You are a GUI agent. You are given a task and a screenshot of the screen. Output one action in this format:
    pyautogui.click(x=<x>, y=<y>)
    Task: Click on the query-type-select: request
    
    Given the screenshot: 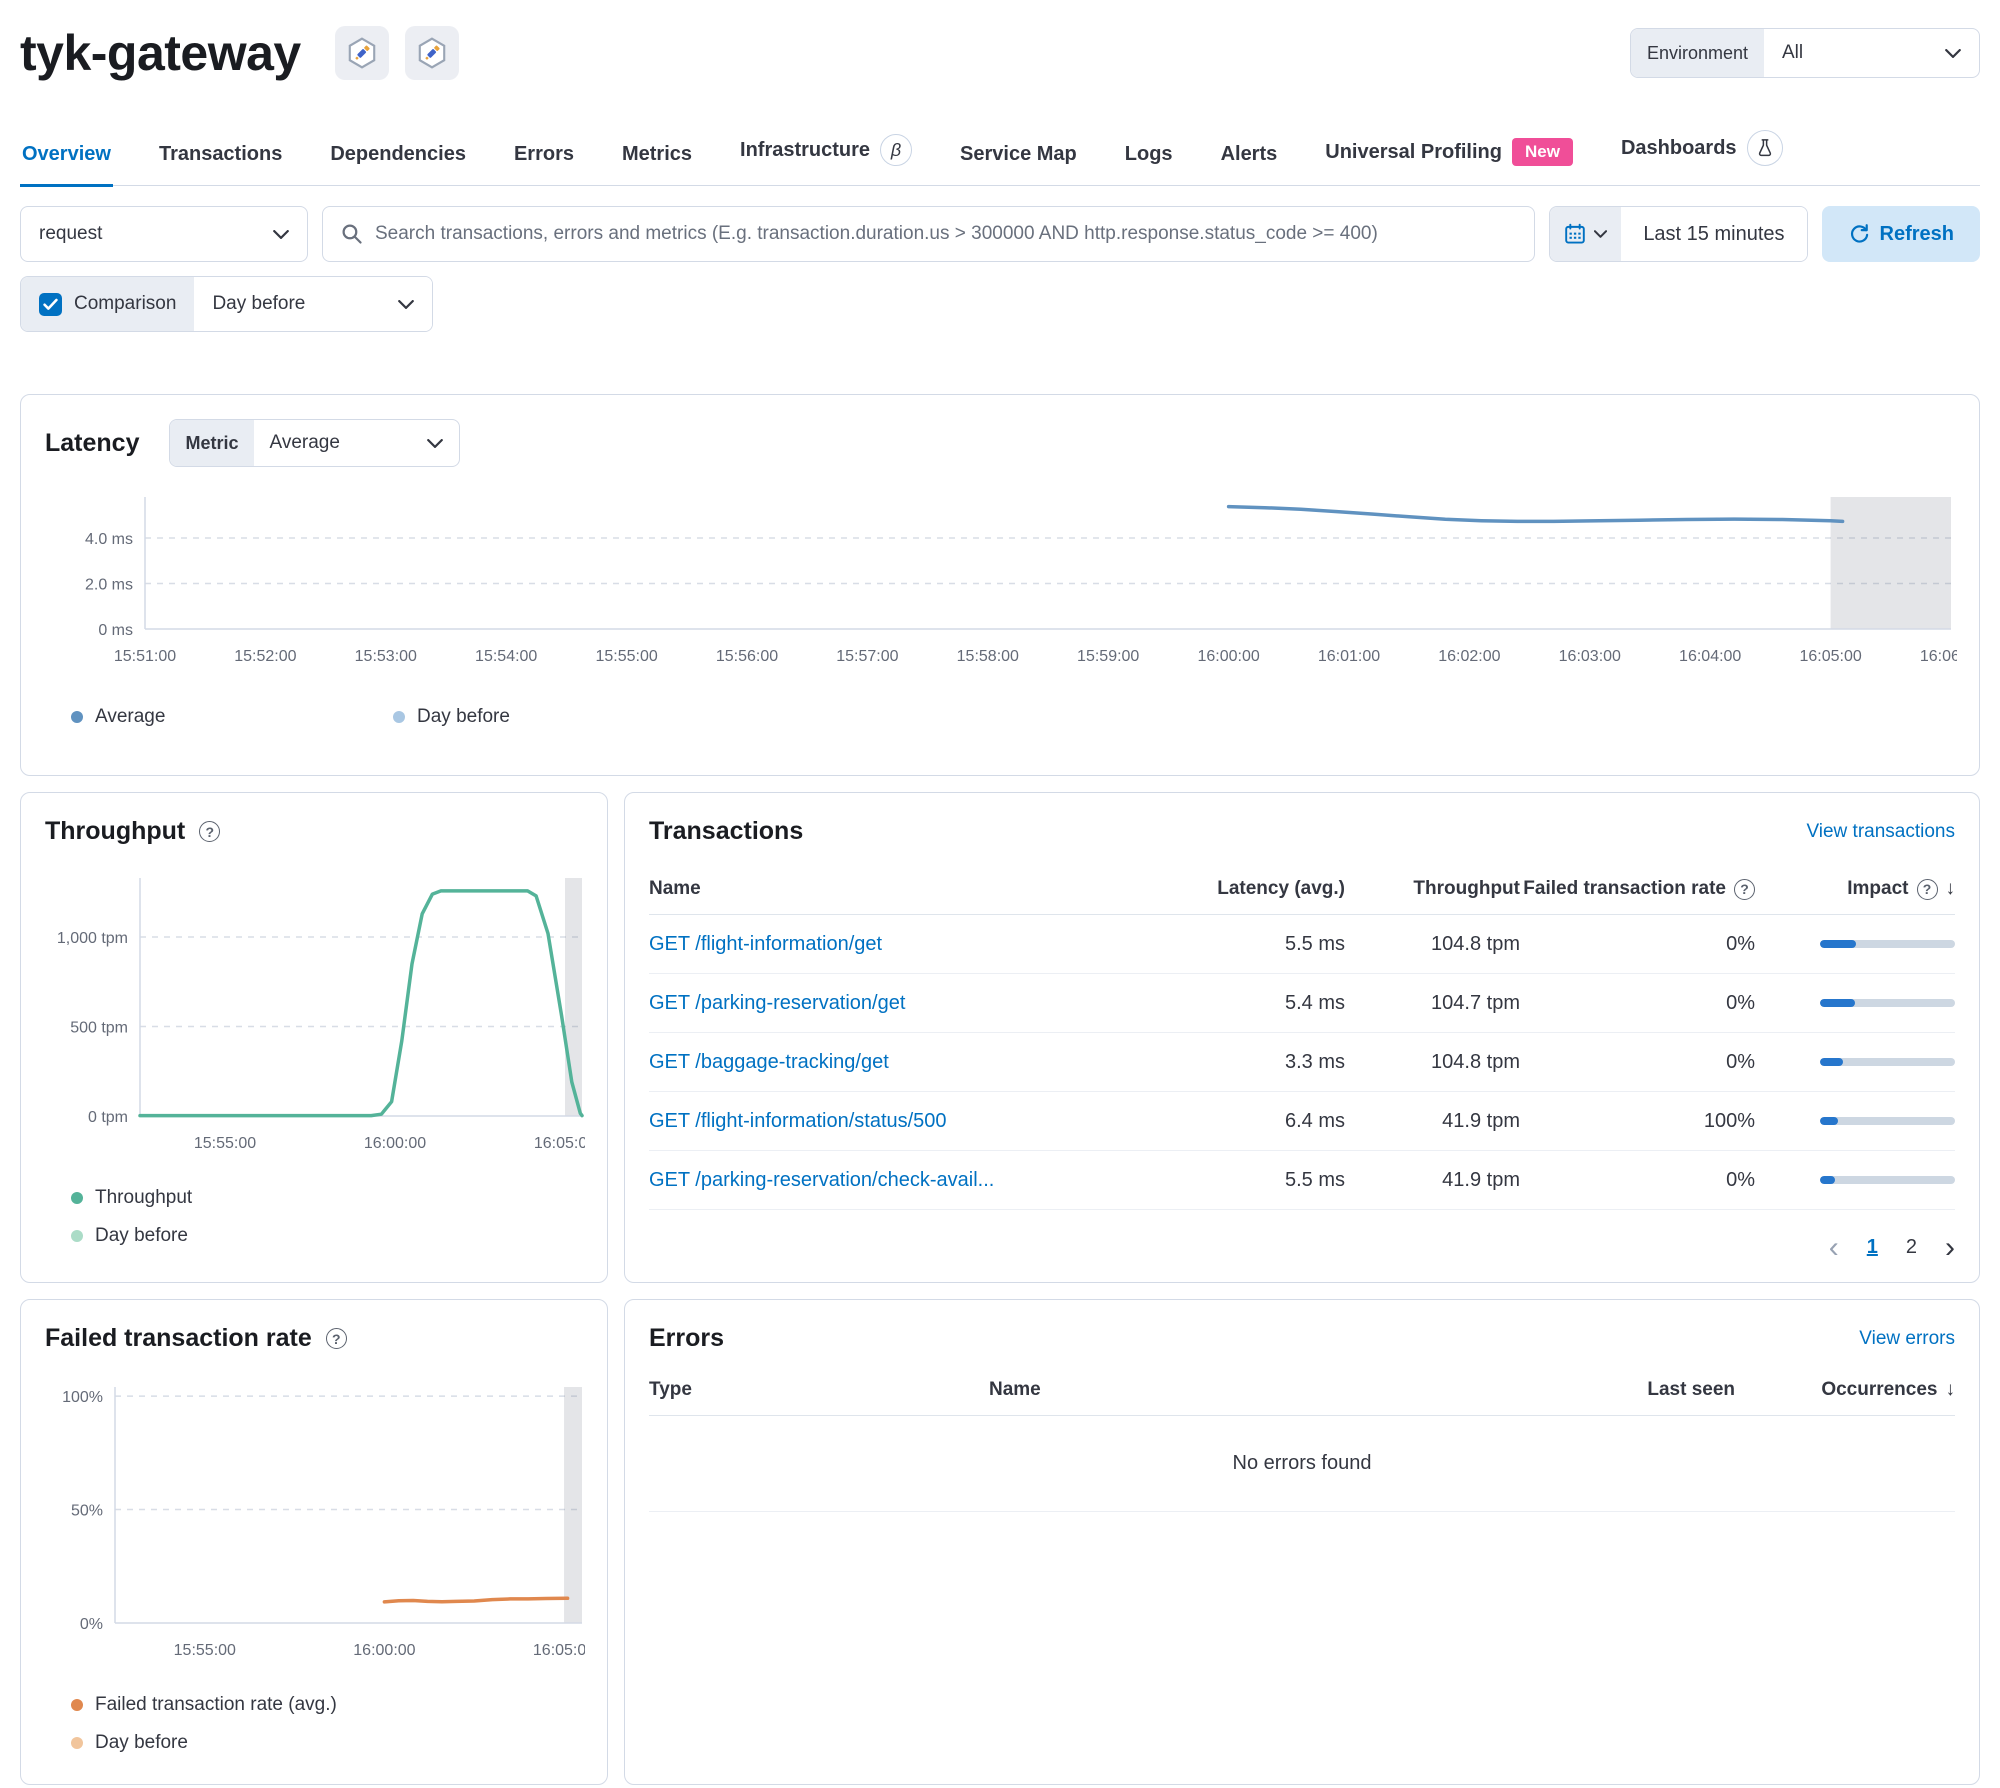 What is the action you would take?
    pyautogui.click(x=164, y=234)
    